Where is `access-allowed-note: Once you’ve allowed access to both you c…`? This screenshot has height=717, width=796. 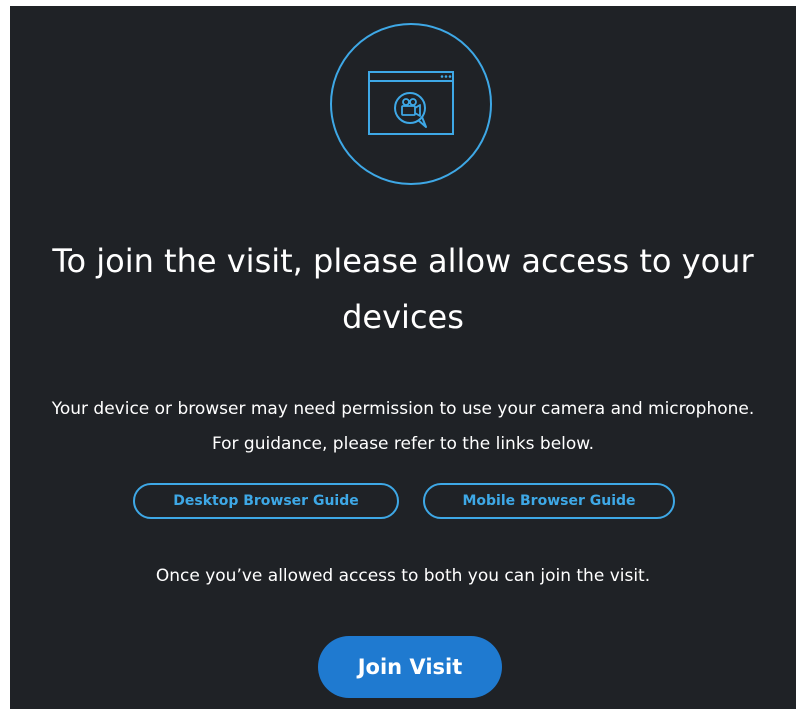 access-allowed-note: Once you’ve allowed access to both you c… is located at coordinates (403, 576).